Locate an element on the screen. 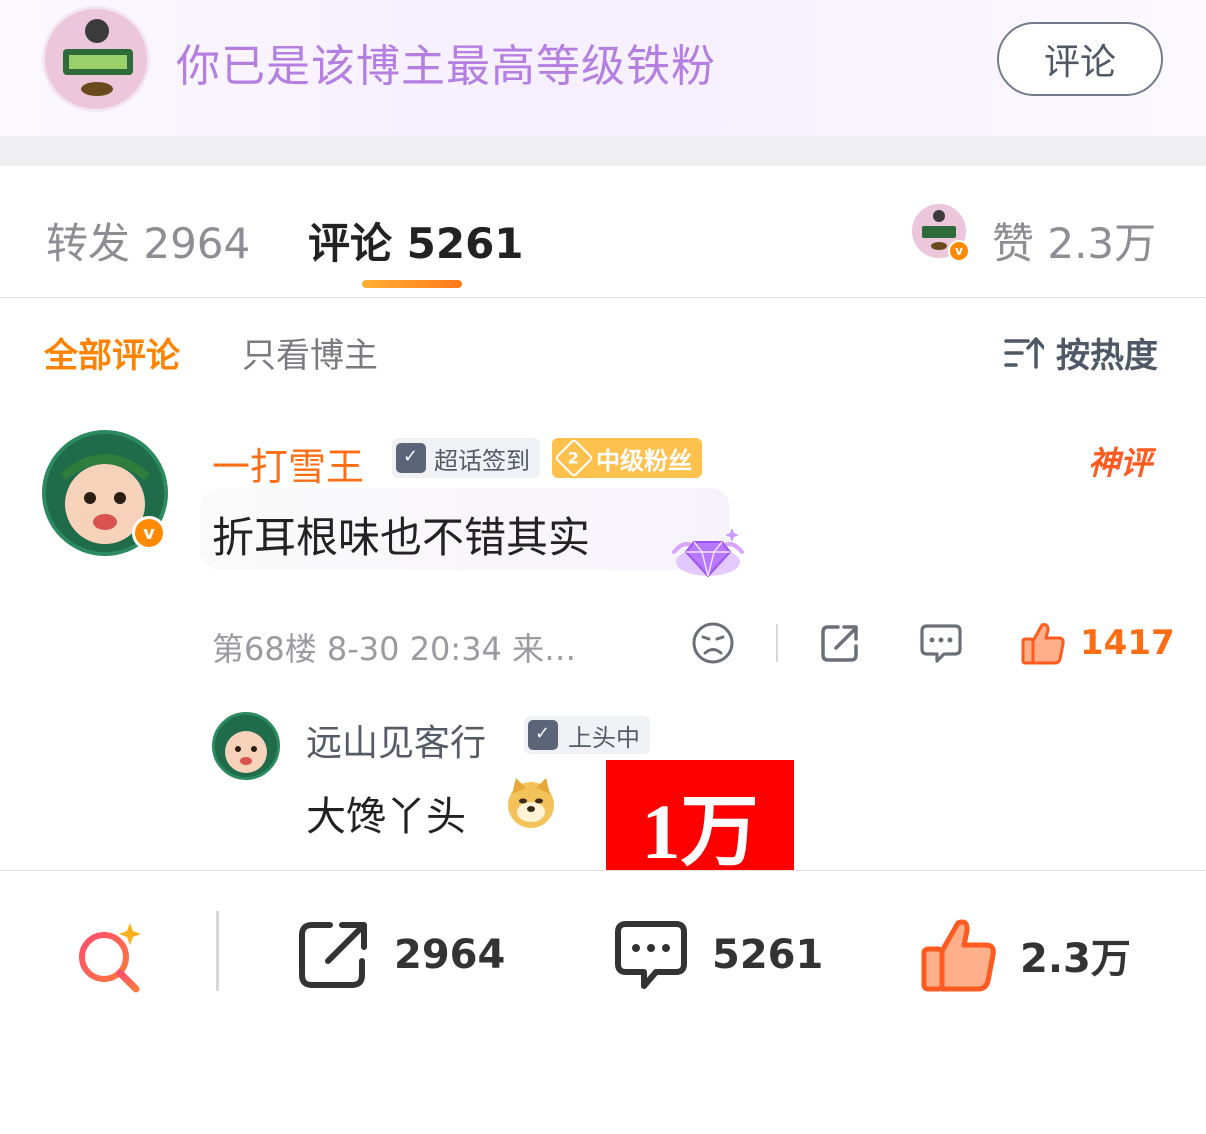 The image size is (1206, 1134). comment-count: 5261 is located at coordinates (768, 955).